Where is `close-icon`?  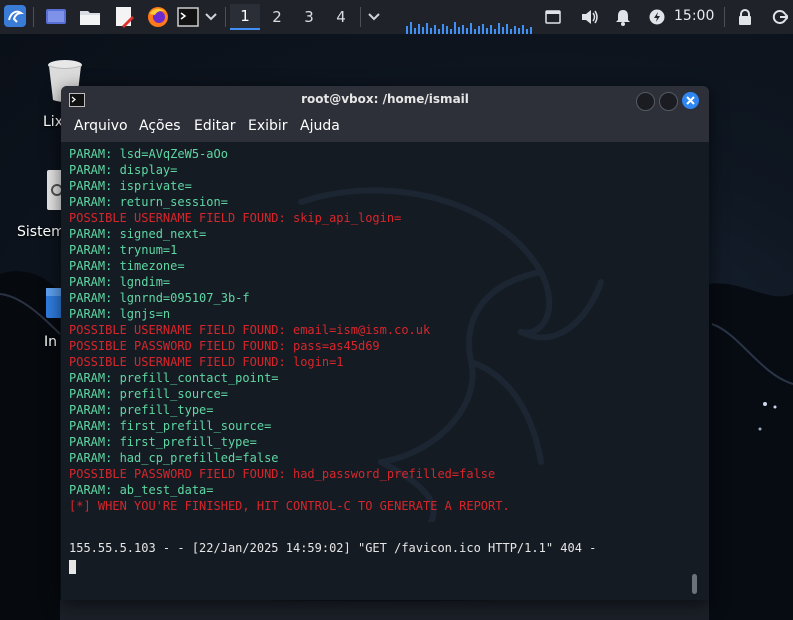
close-icon is located at coordinates (690, 100).